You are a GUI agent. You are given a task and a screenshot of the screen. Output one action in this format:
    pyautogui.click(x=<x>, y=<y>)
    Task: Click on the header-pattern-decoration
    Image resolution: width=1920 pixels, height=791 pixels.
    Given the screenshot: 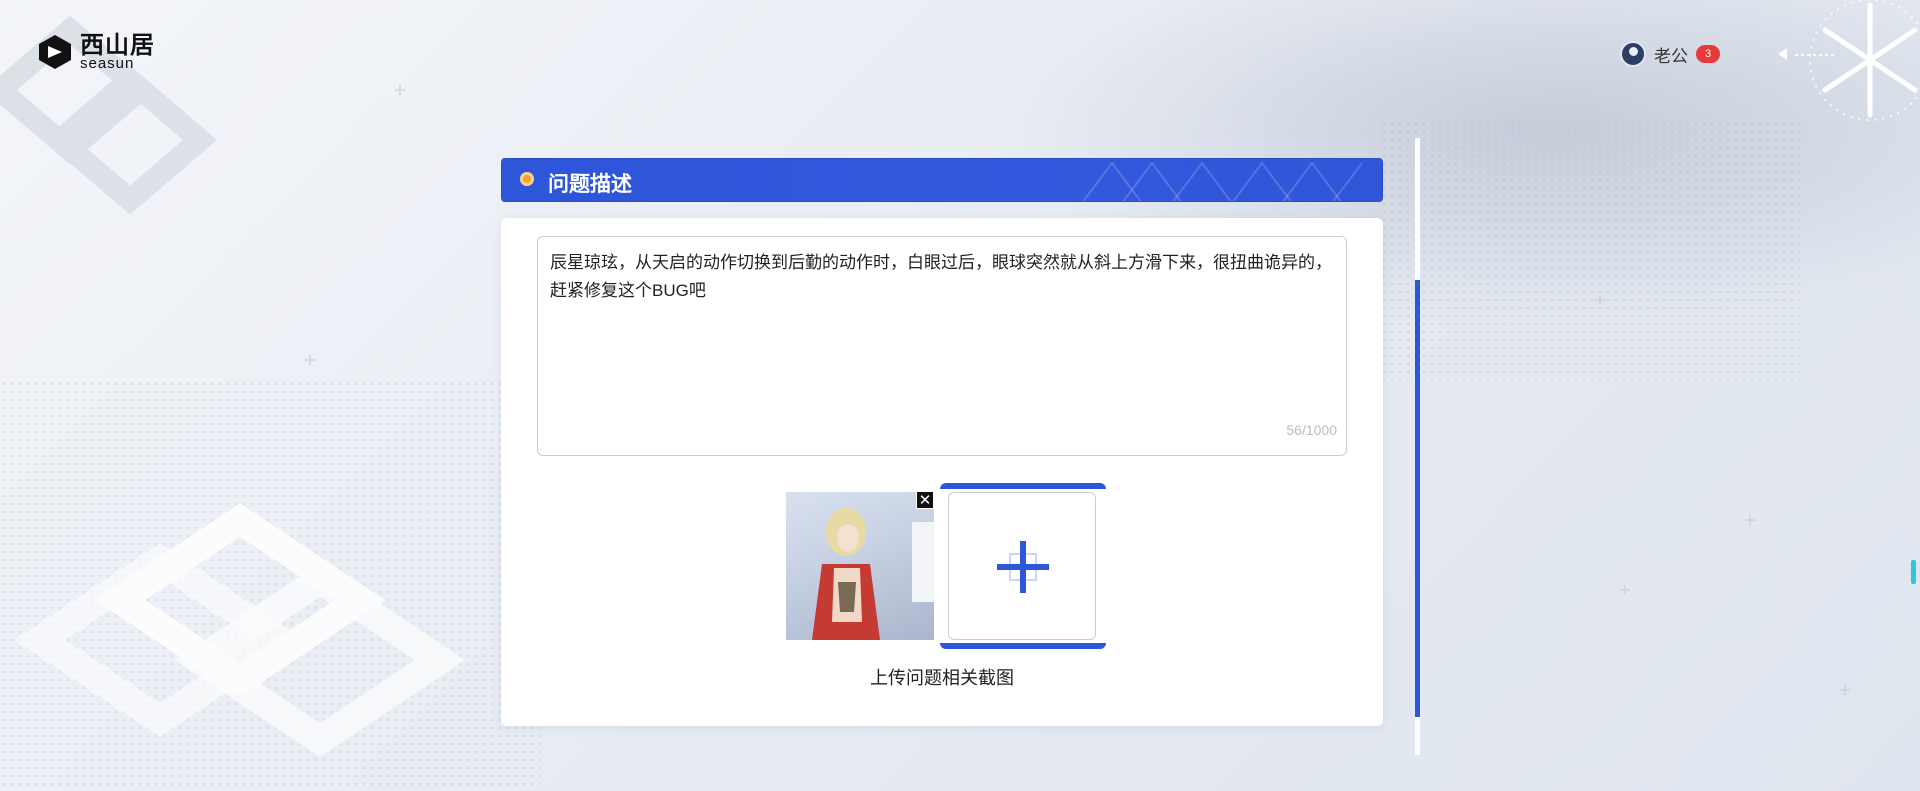 What is the action you would take?
    pyautogui.click(x=1222, y=181)
    